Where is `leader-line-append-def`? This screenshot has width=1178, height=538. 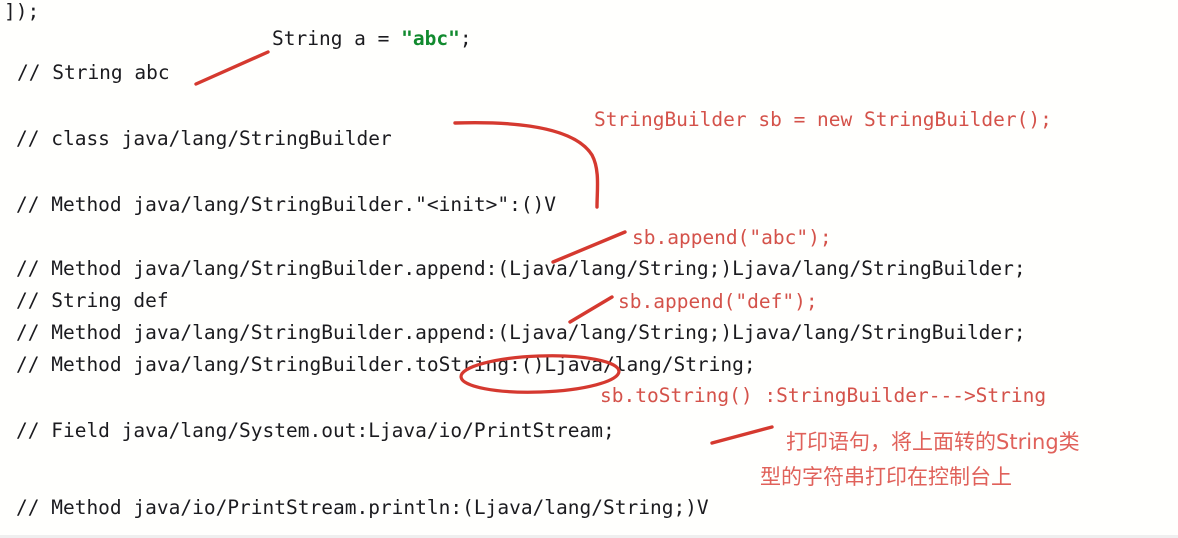 leader-line-append-def is located at coordinates (591, 309).